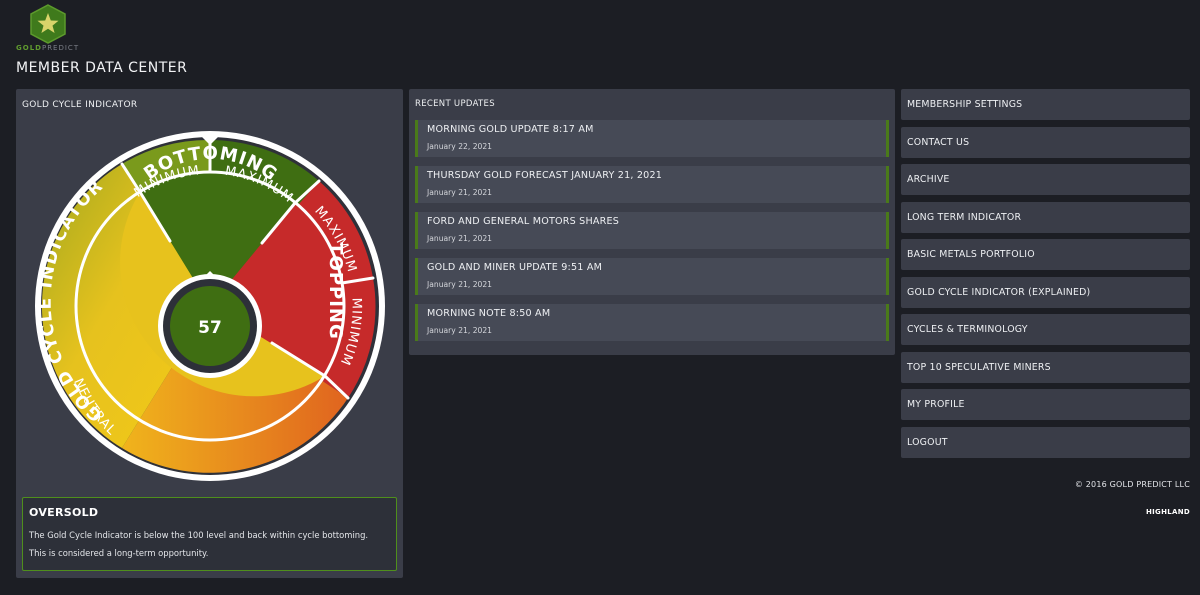 This screenshot has height=595, width=1200. I want to click on segment-label-topping: TOPPING, so click(335, 291).